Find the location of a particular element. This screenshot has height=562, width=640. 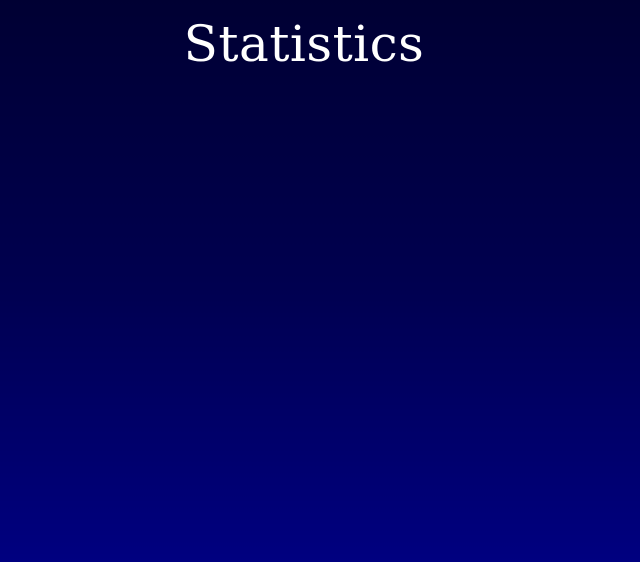

page-title: Statistics is located at coordinates (304, 44).